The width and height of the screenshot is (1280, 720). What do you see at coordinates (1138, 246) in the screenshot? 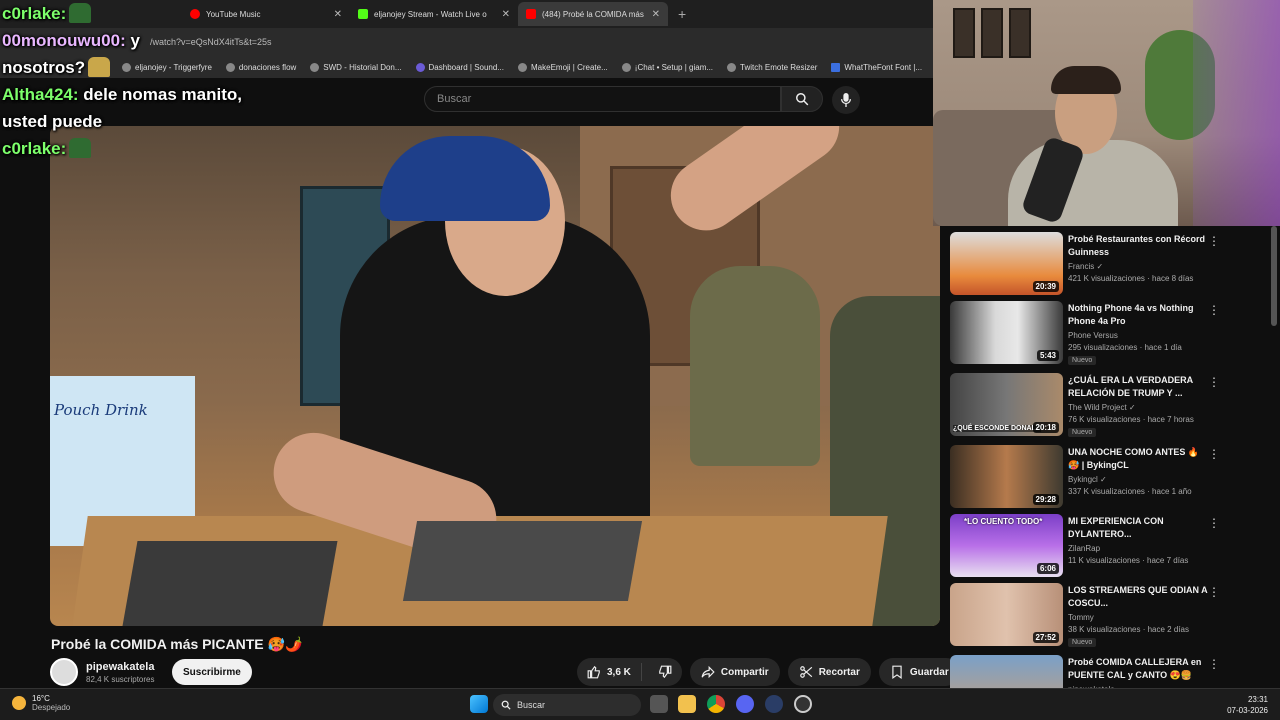
I see `recommended-title: Probé Restaurantes con Récord Guinness` at bounding box center [1138, 246].